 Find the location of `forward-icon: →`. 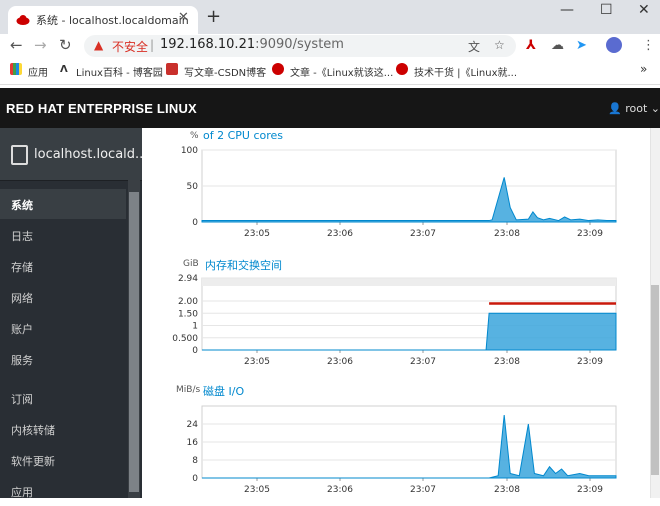

forward-icon: → is located at coordinates (40, 45).